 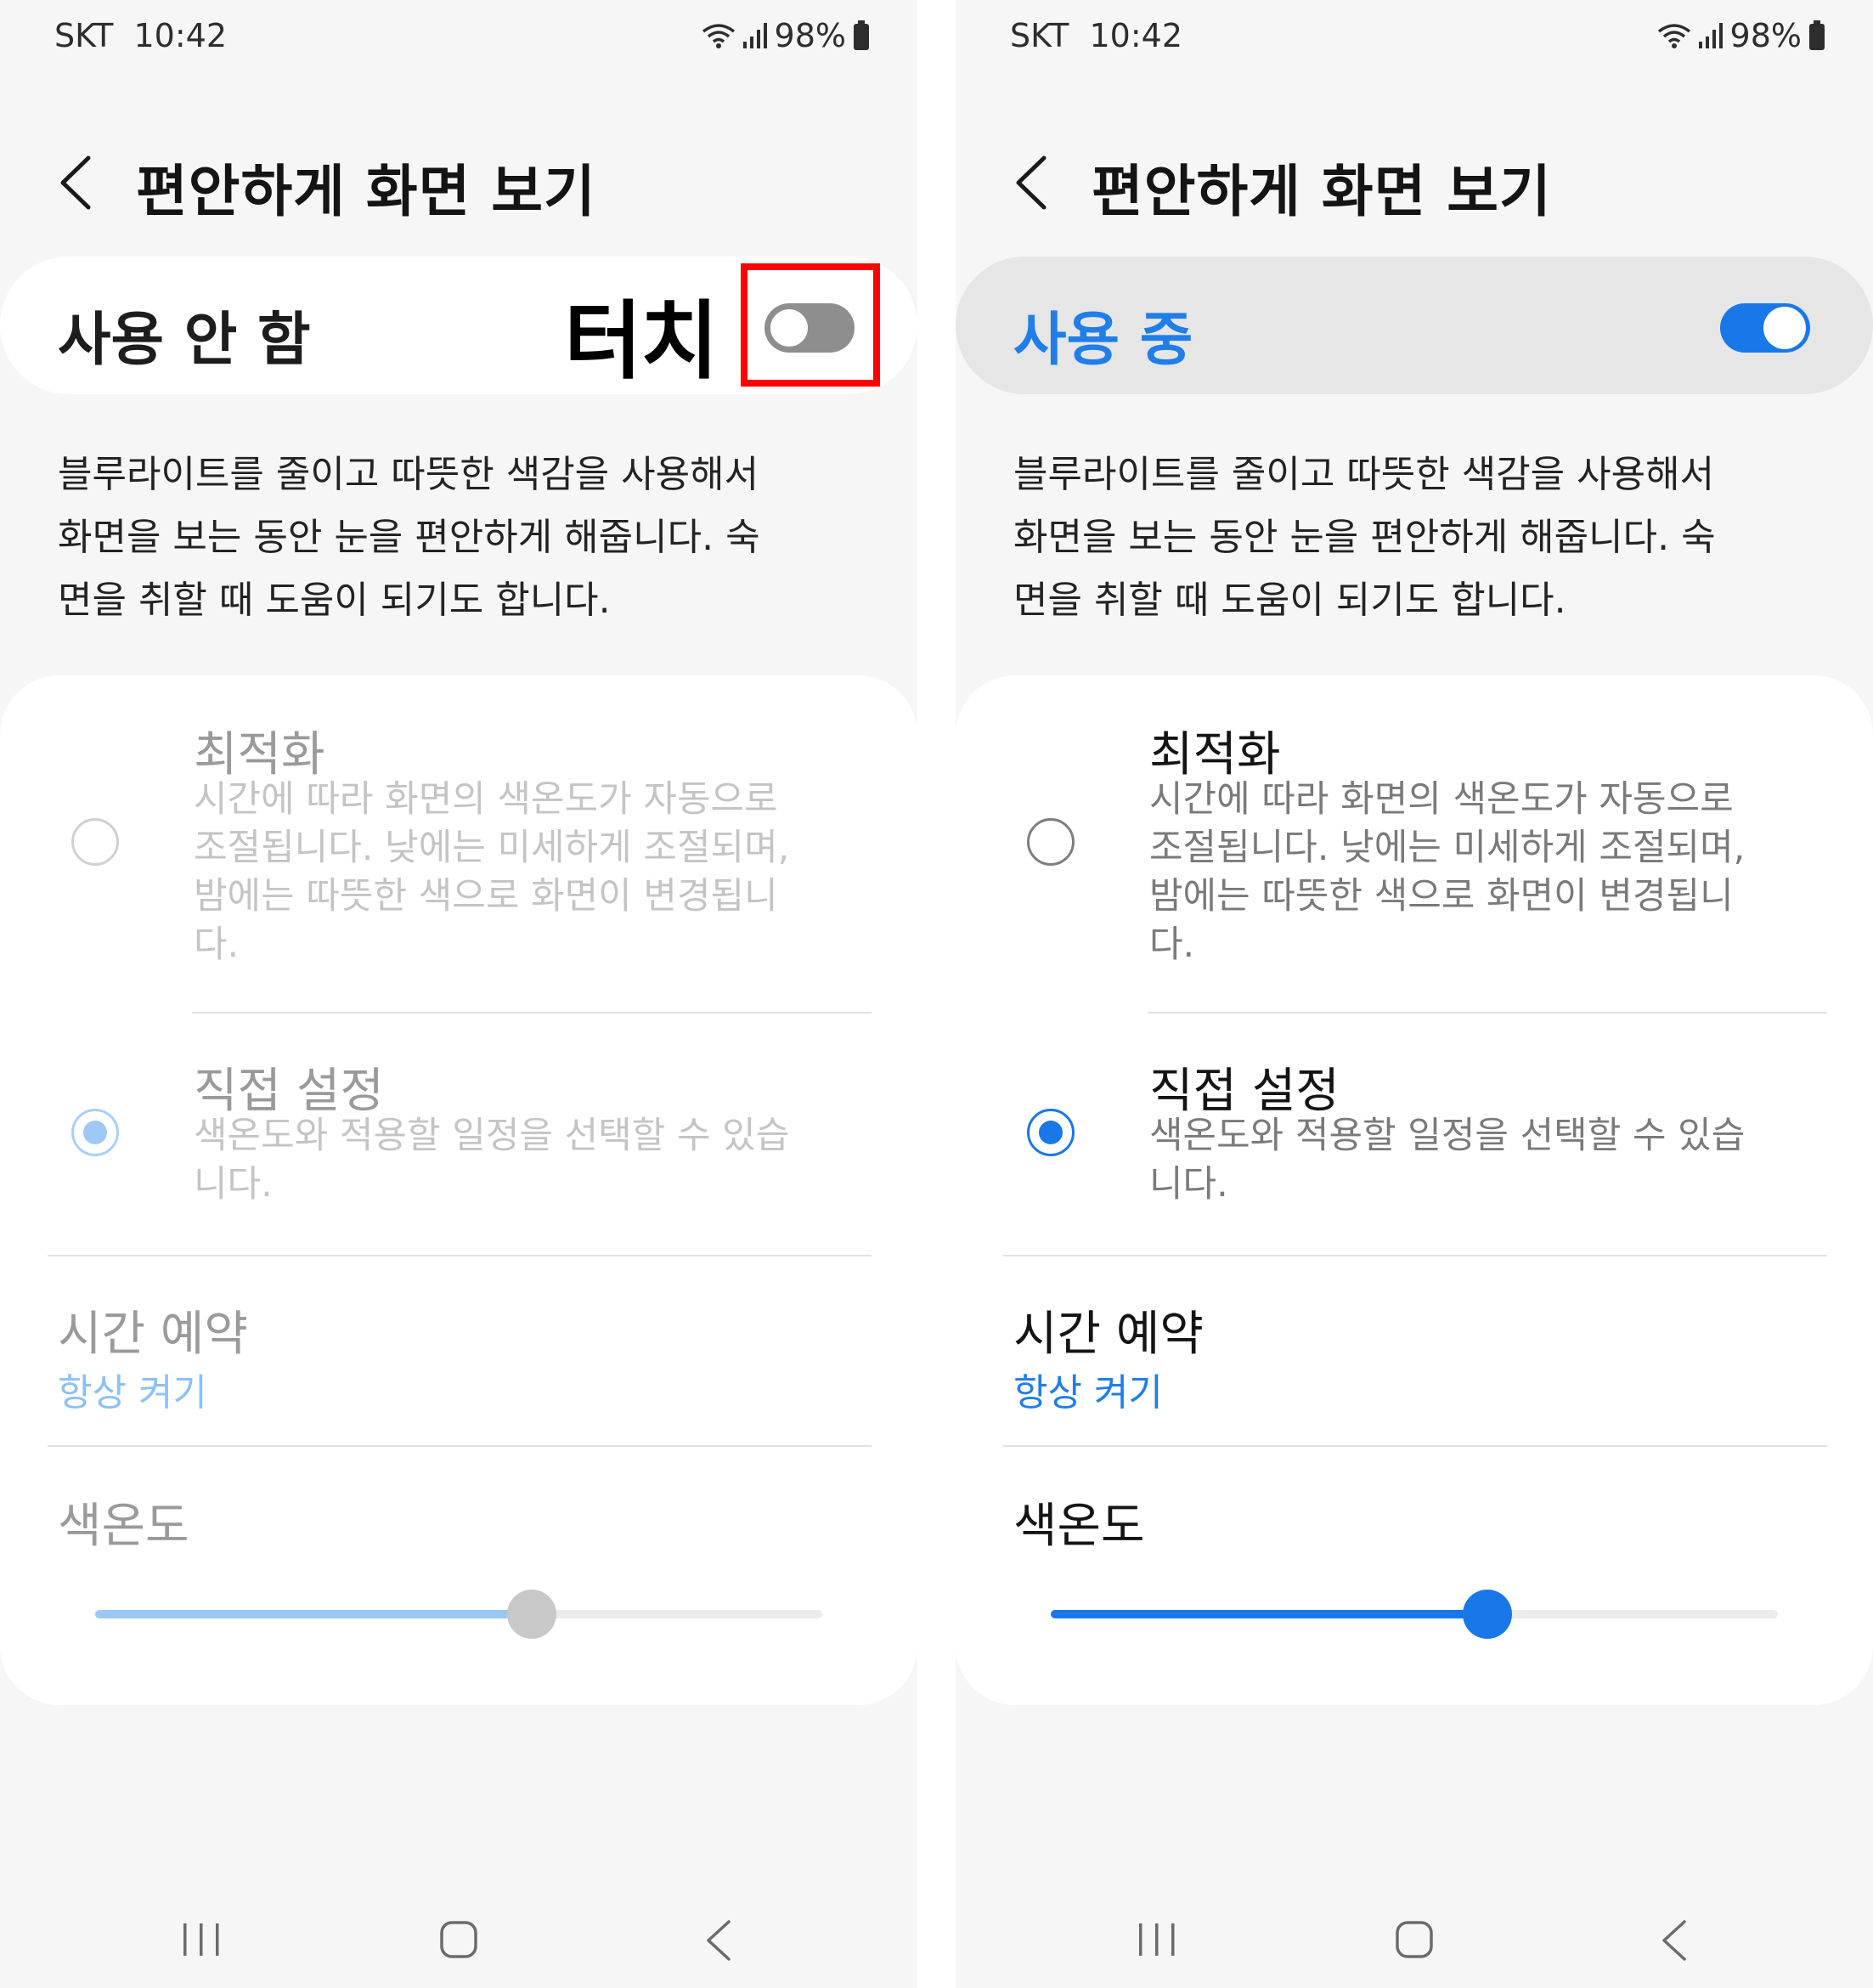 I want to click on master-toggle, so click(x=1765, y=328).